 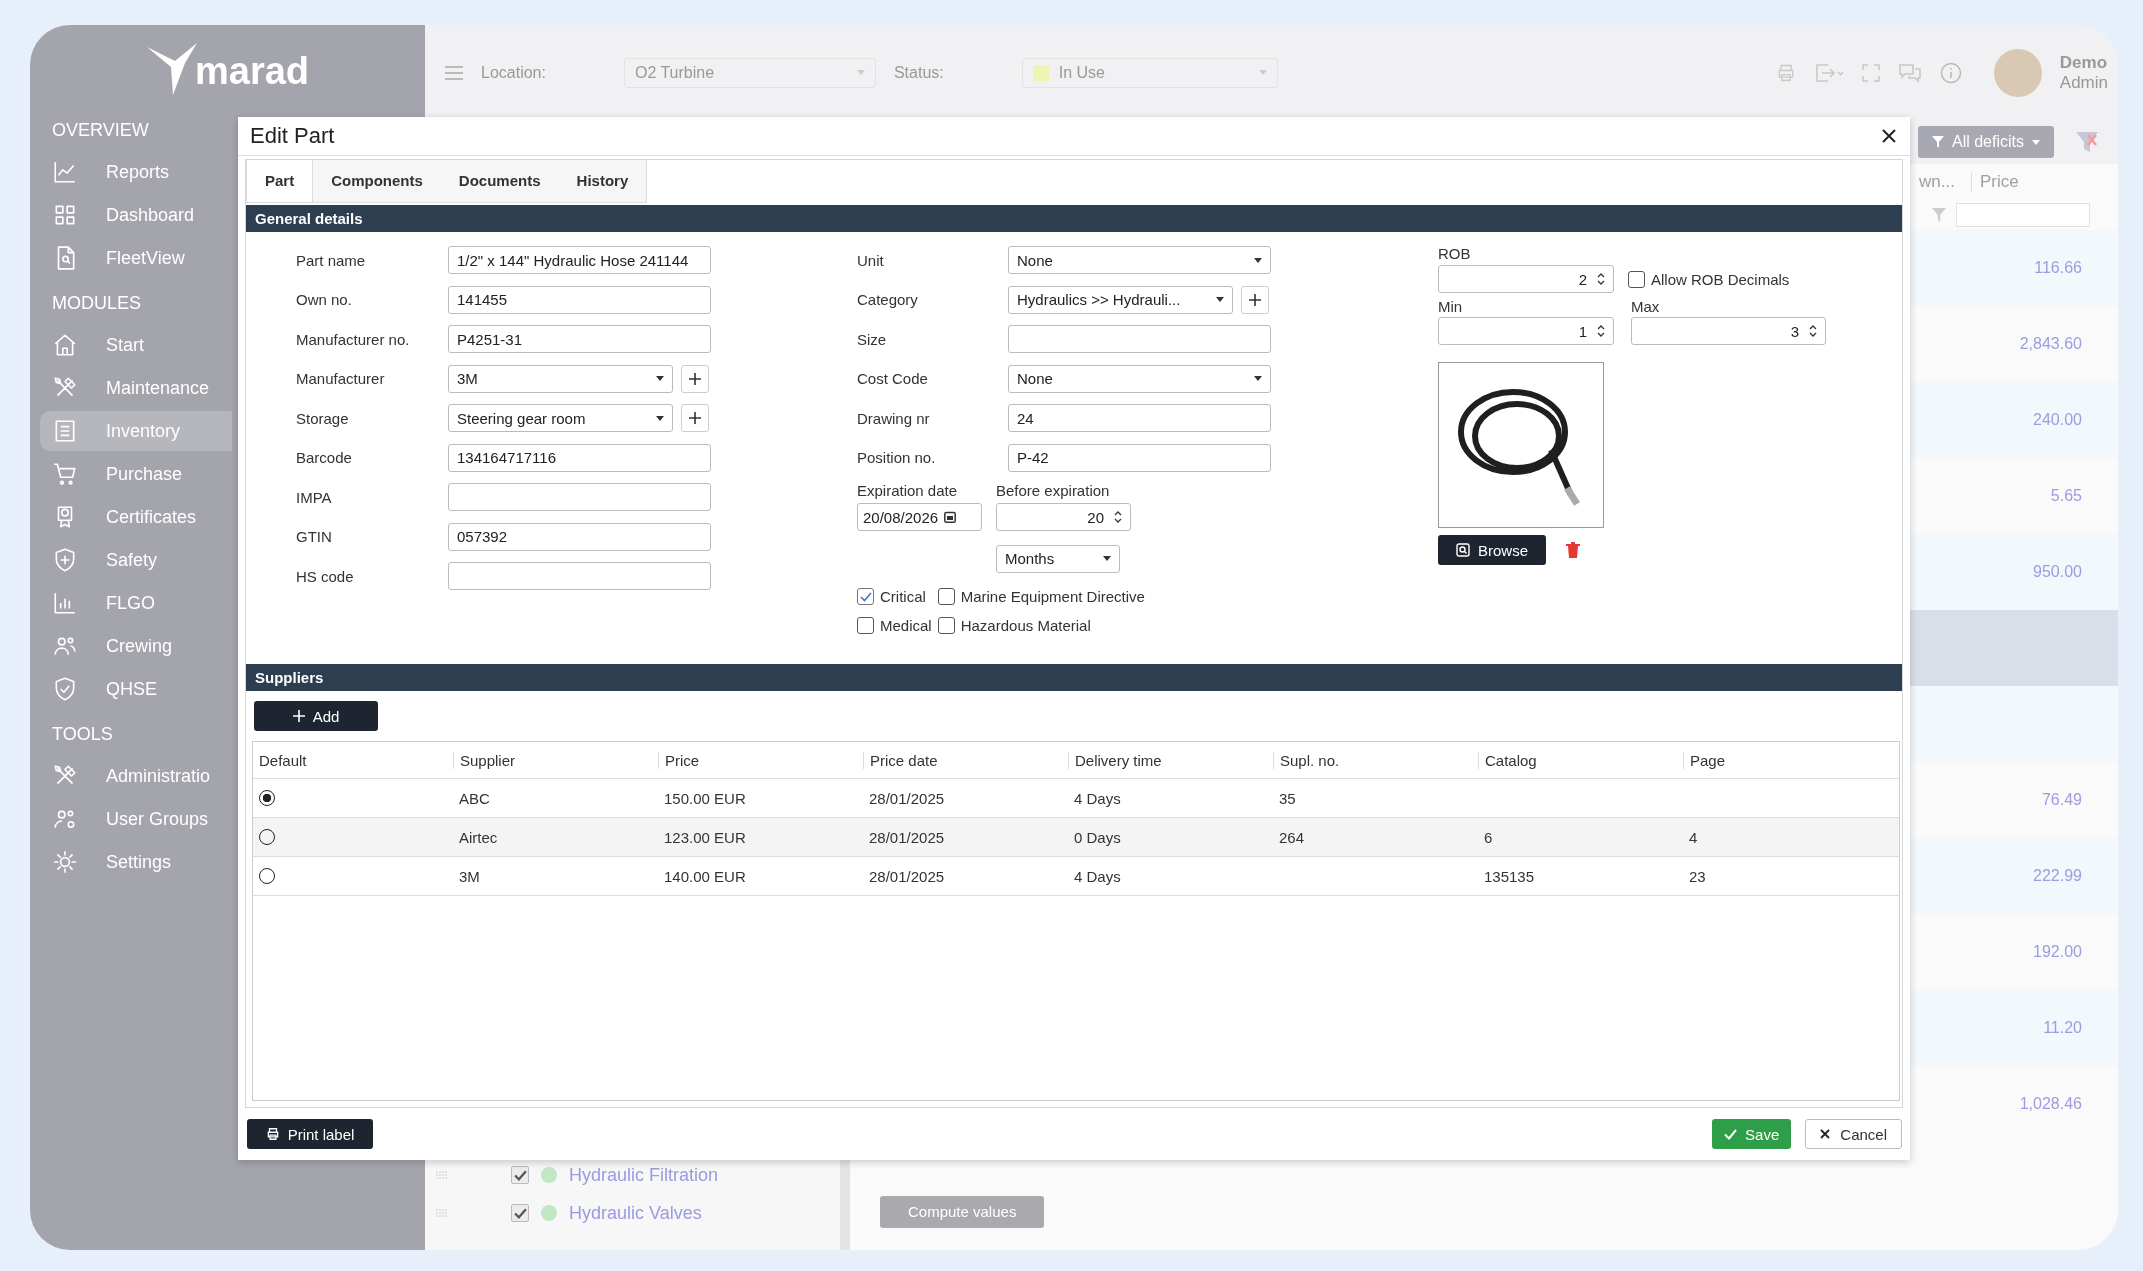 What do you see at coordinates (1580, 760) in the screenshot?
I see `column-header: Catalog` at bounding box center [1580, 760].